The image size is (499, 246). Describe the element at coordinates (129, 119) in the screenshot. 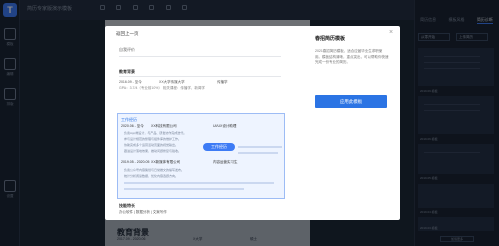

I see `section-heading: 工作经历` at that location.